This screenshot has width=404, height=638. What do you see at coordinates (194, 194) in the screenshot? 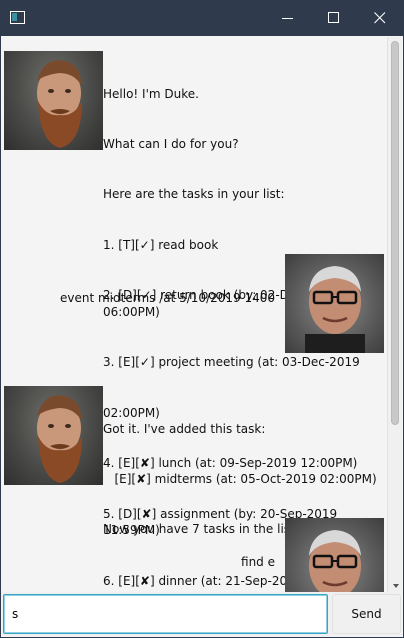
I see `message-line: Here are the tasks in your list:` at bounding box center [194, 194].